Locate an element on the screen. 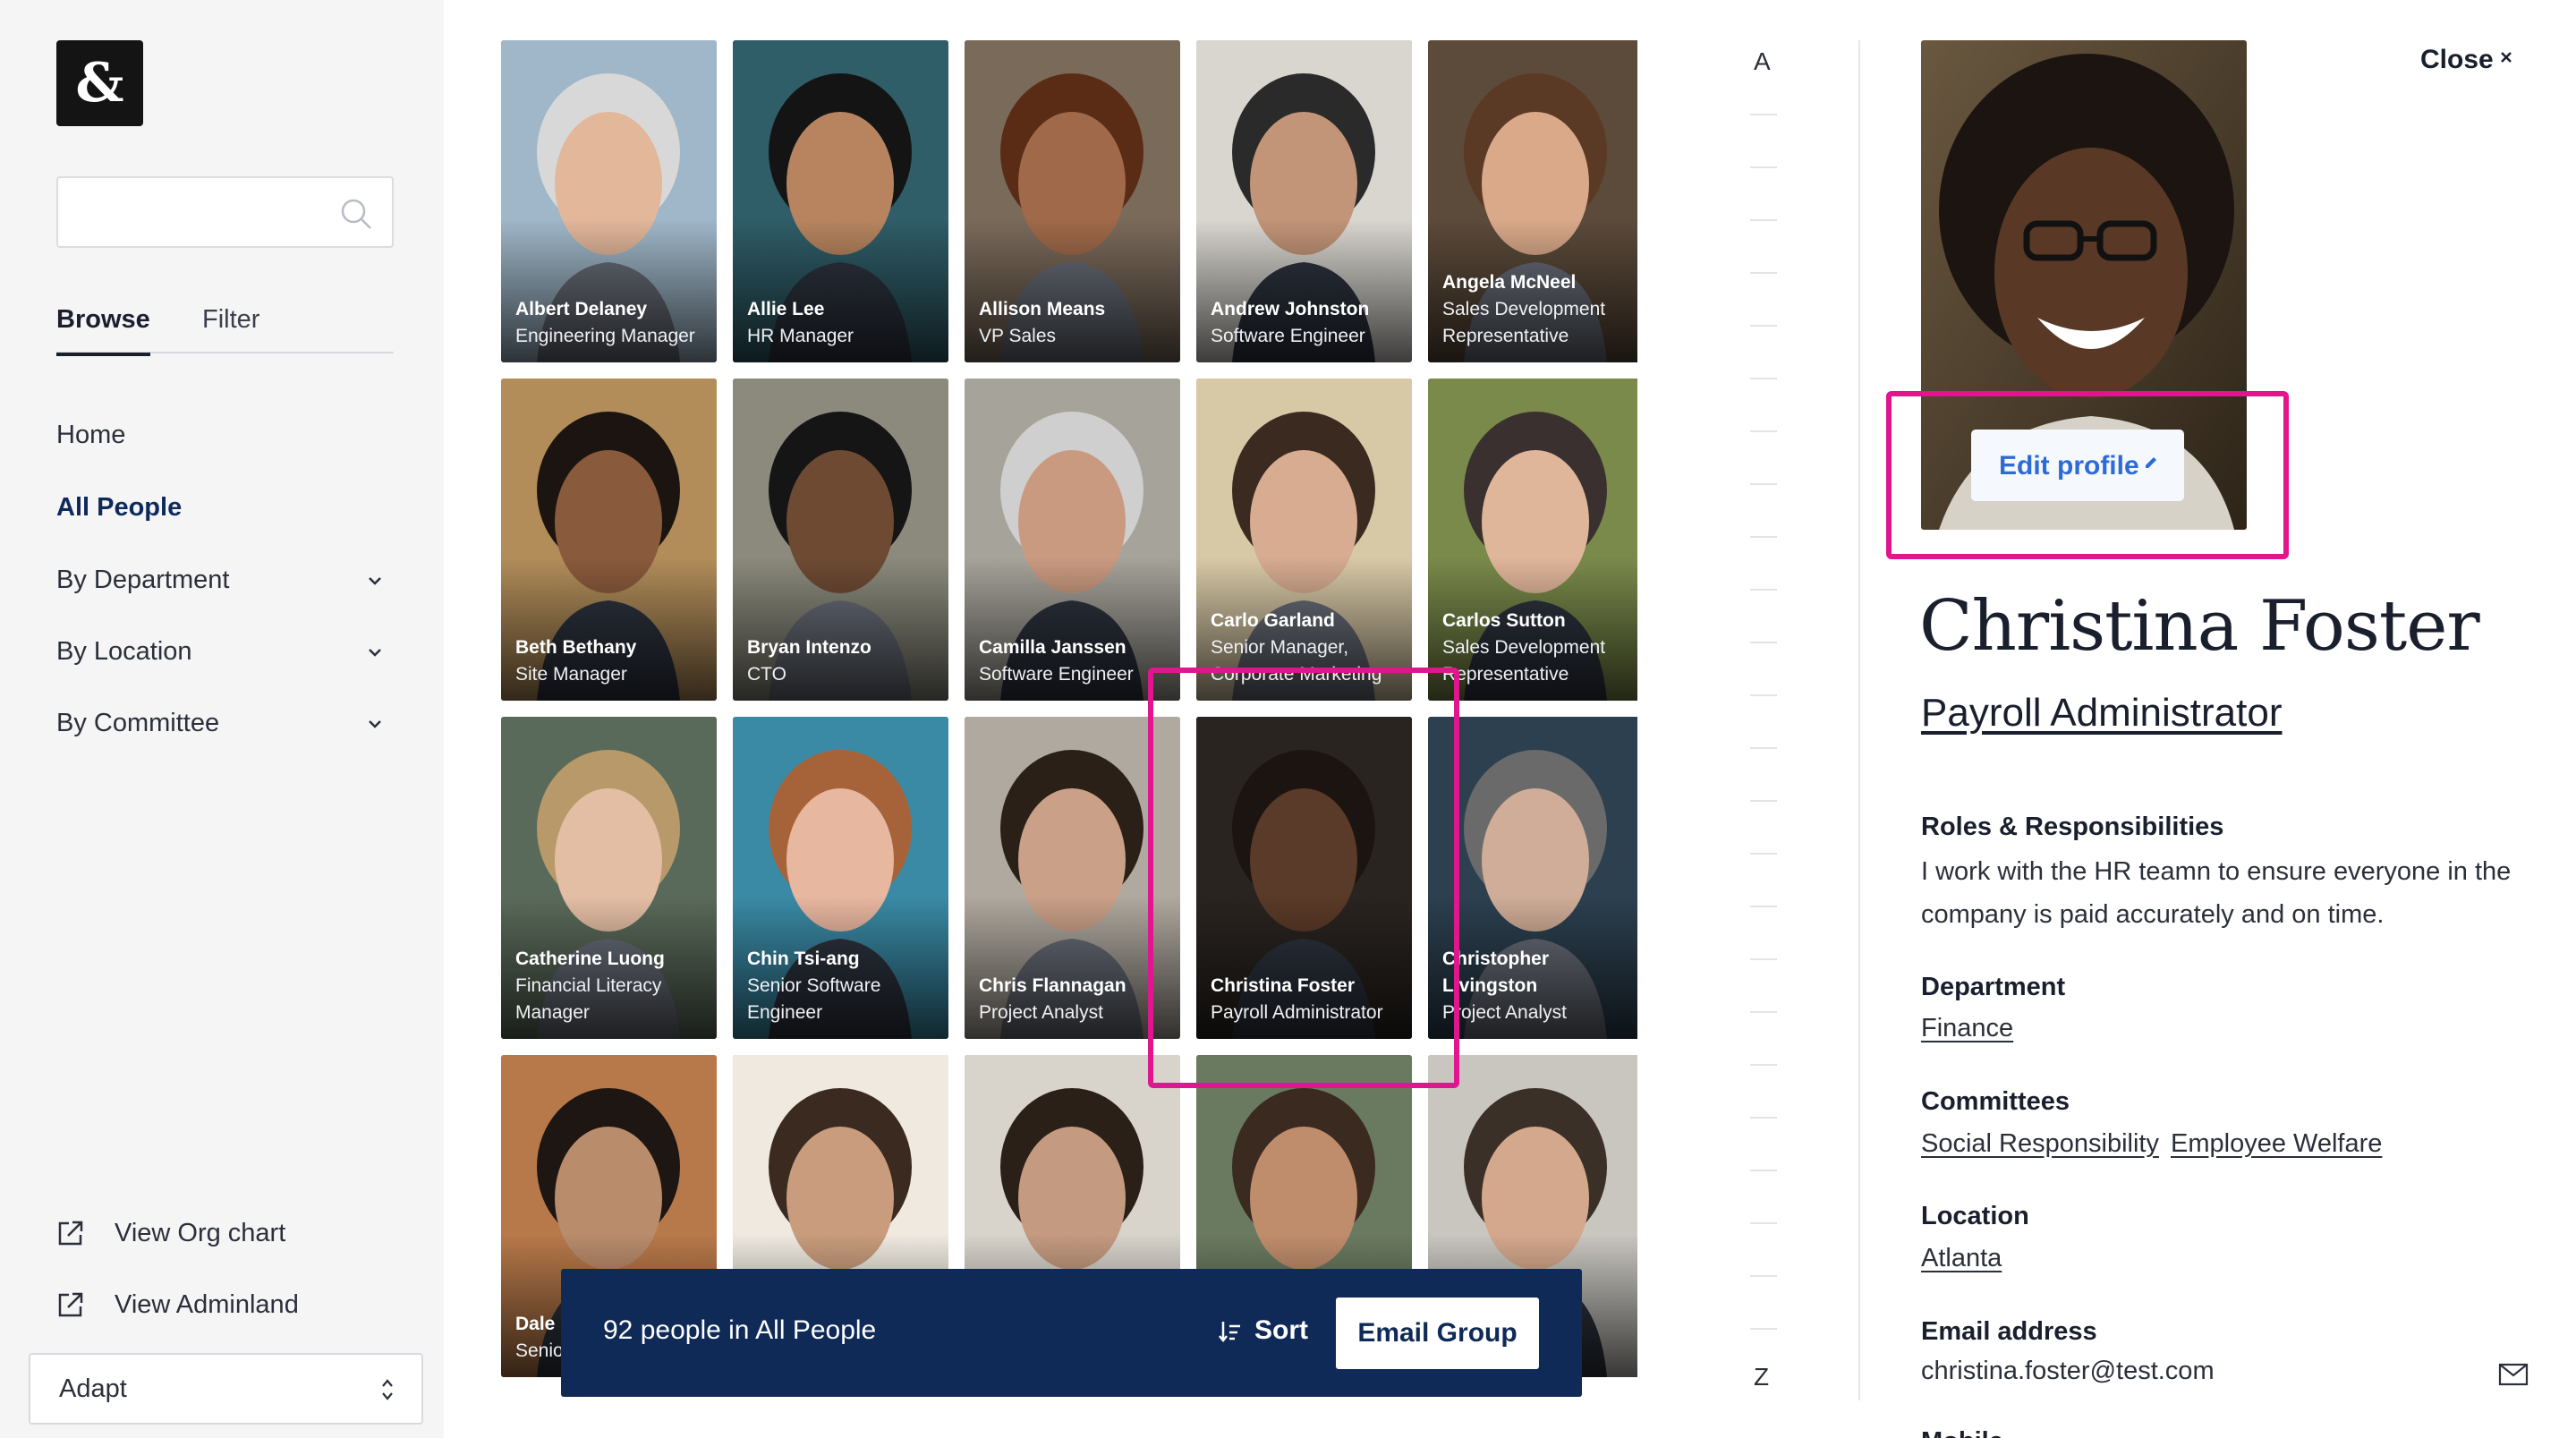 This screenshot has width=2576, height=1438. person-card: Camilla Janssen Software Engineer is located at coordinates (1072, 540).